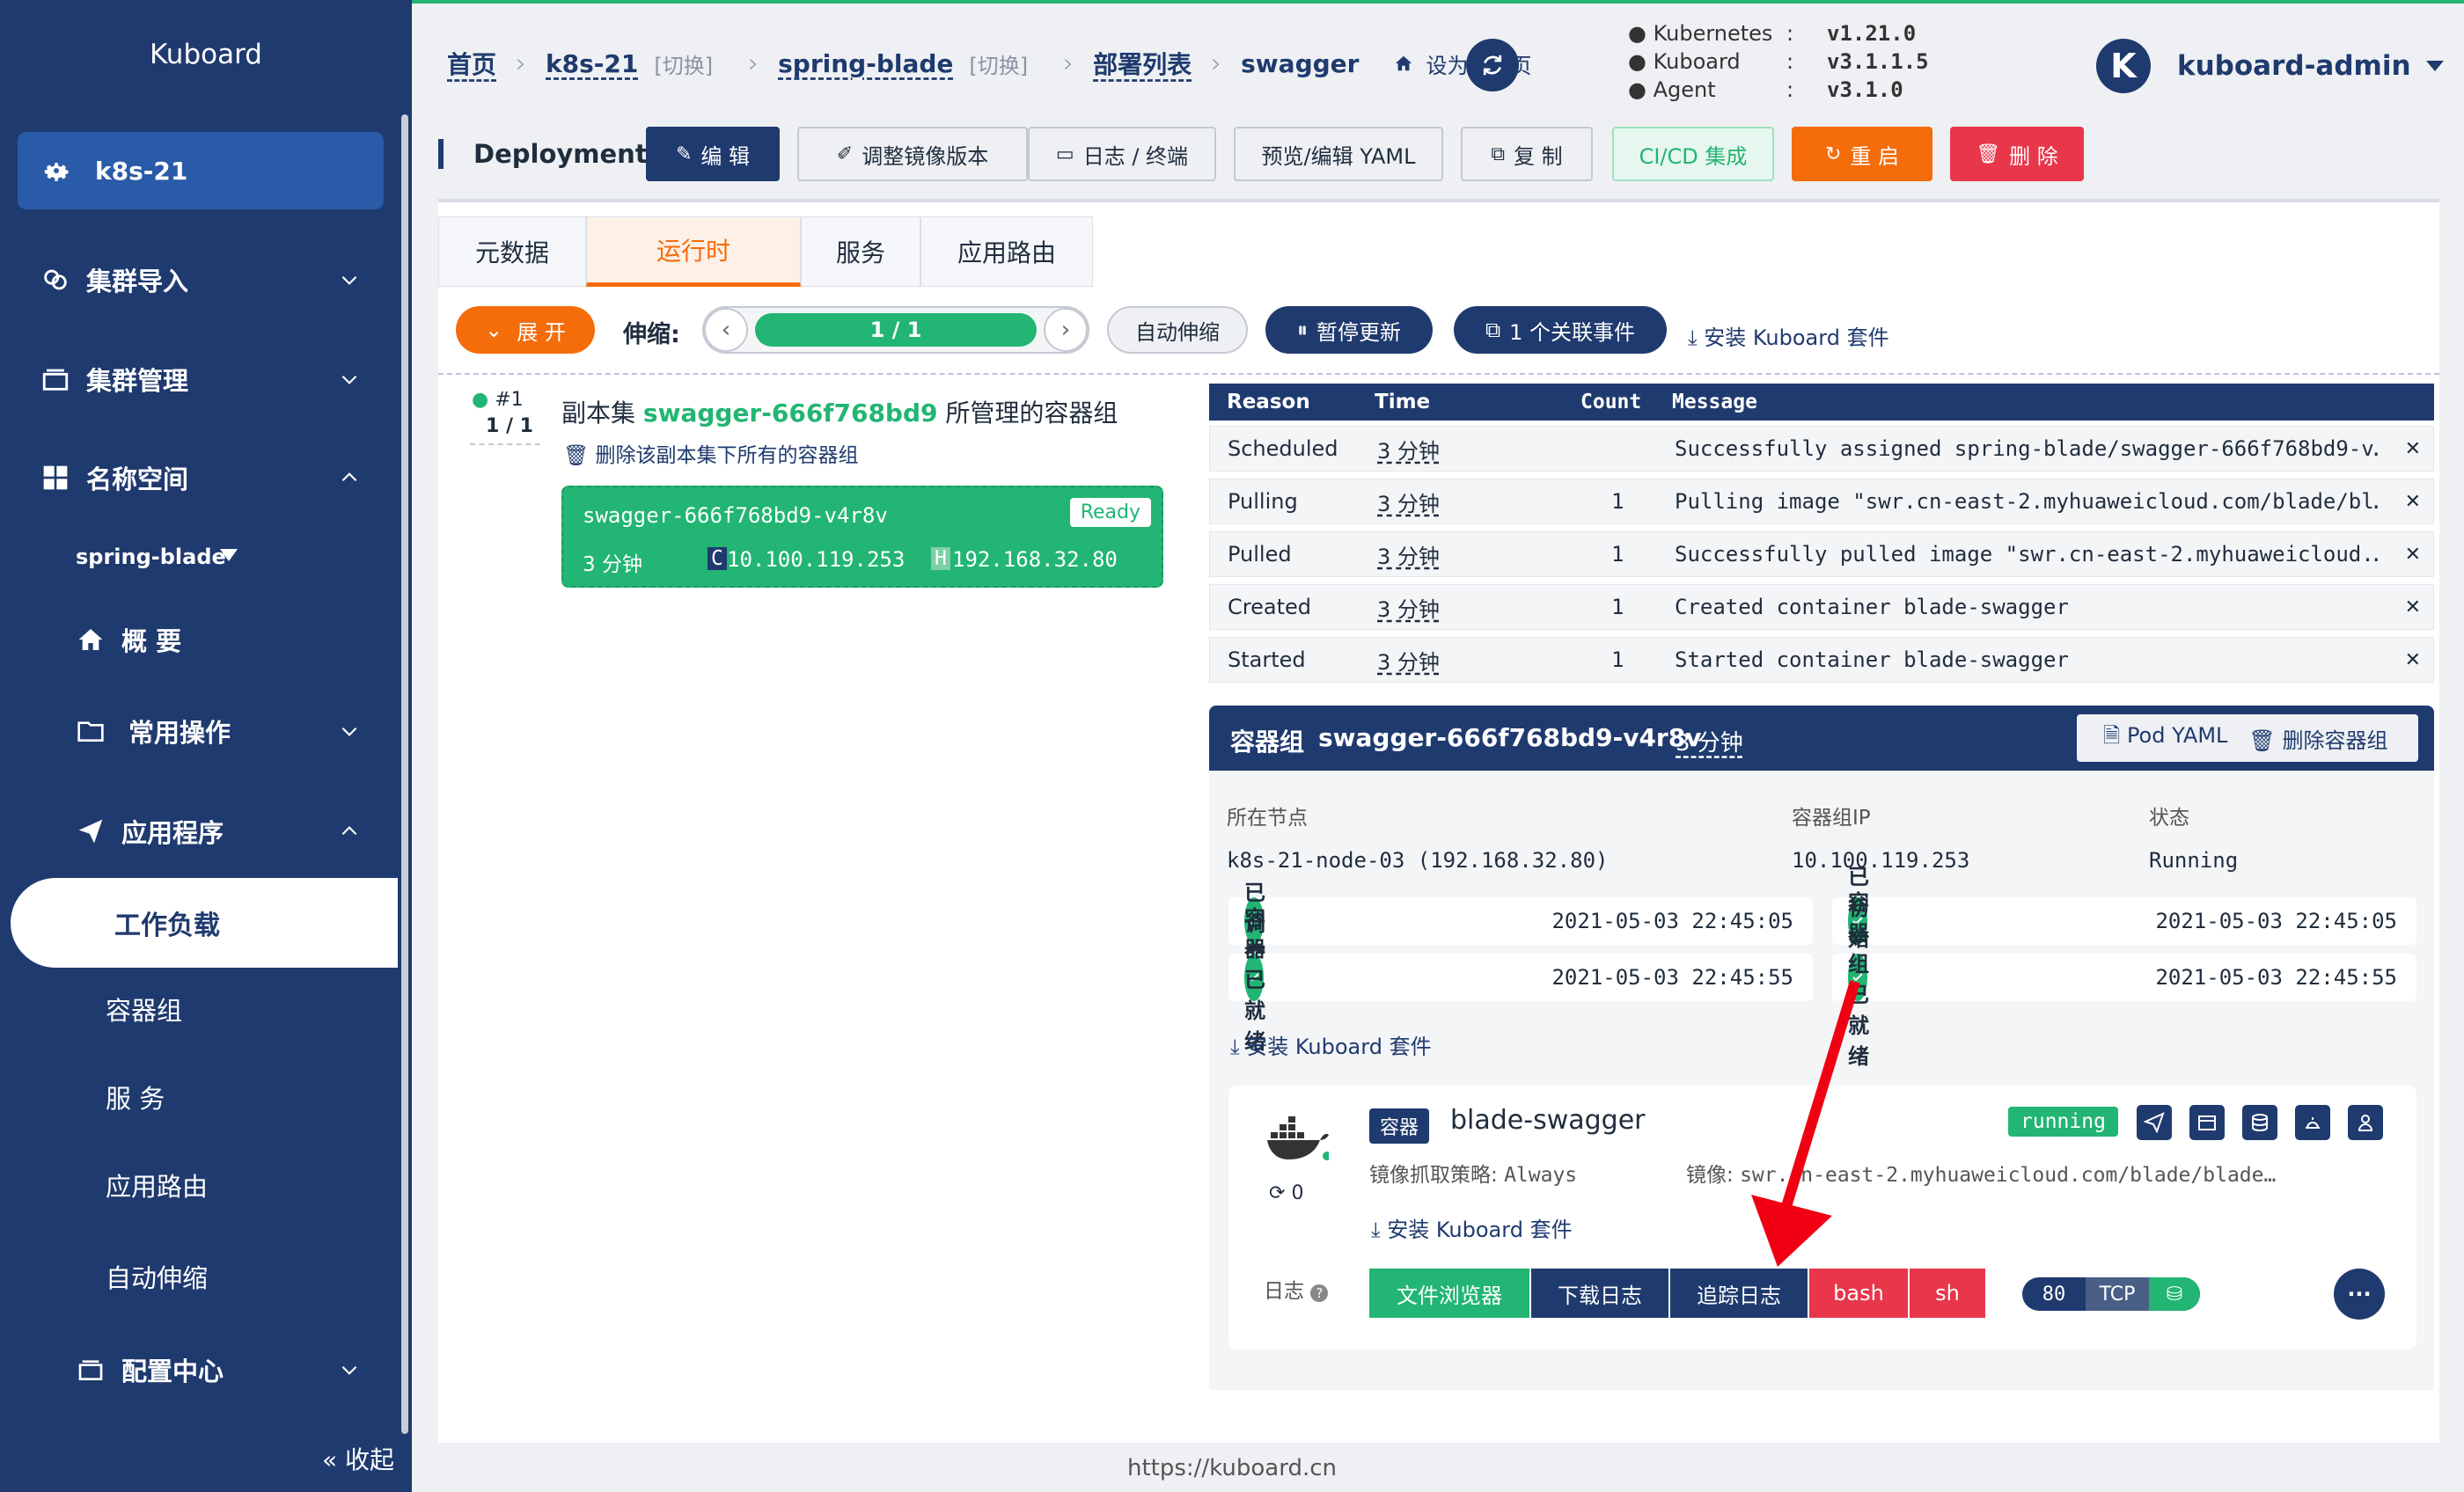 The height and width of the screenshot is (1492, 2464). I want to click on delete-button: 🗑 删 除, so click(2017, 154).